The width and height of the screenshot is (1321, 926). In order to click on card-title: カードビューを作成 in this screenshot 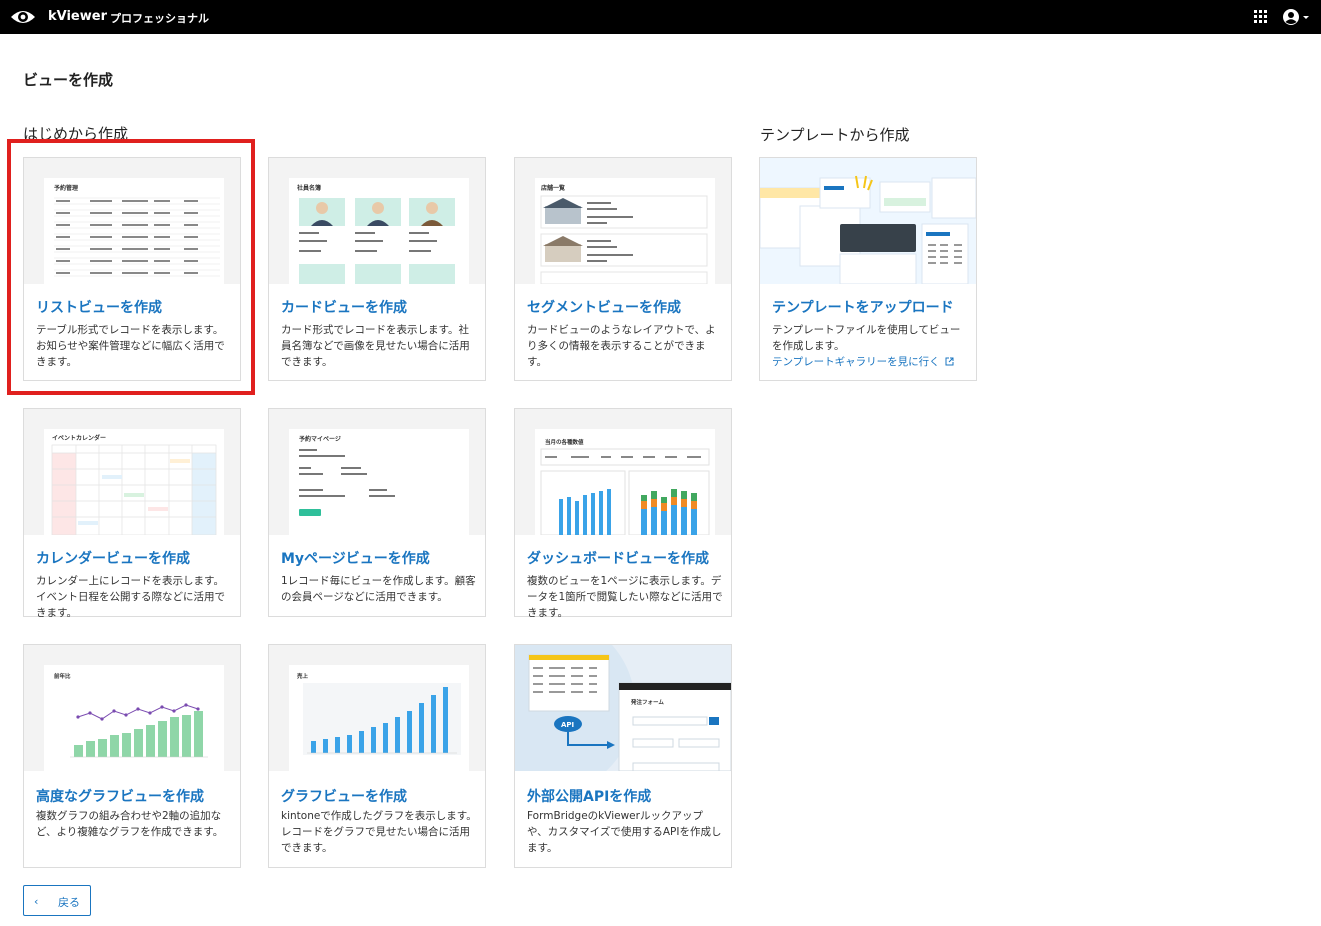, I will do `click(344, 307)`.